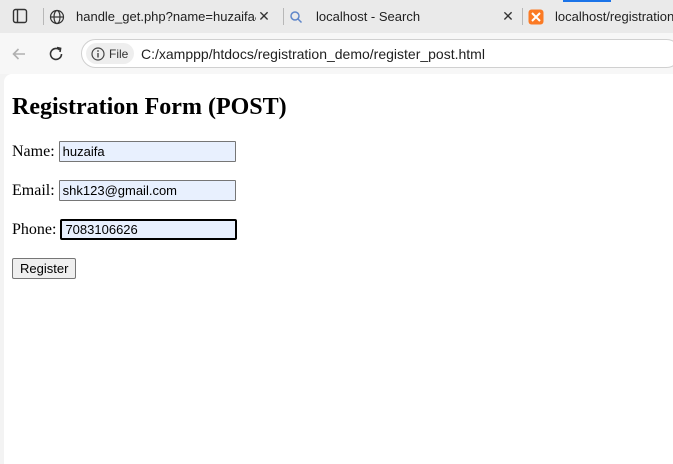  I want to click on phone-row: Phone:, so click(125, 229).